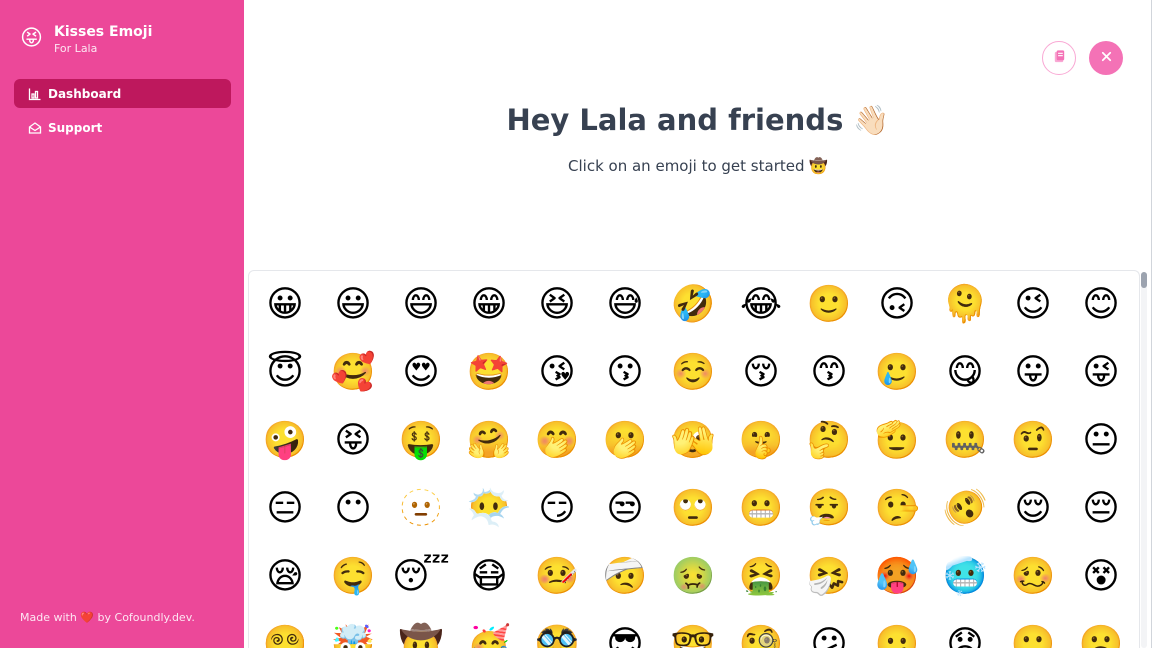 The image size is (1152, 648). What do you see at coordinates (285, 577) in the screenshot?
I see `emoji-button: 😪` at bounding box center [285, 577].